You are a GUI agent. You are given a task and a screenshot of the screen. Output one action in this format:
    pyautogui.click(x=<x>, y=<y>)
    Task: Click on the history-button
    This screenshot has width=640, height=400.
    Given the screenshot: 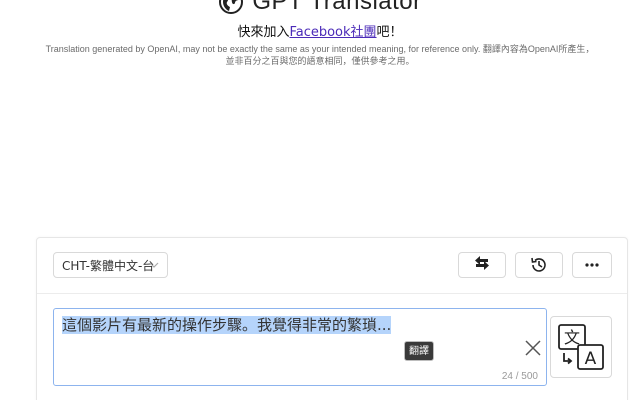 What is the action you would take?
    pyautogui.click(x=539, y=265)
    